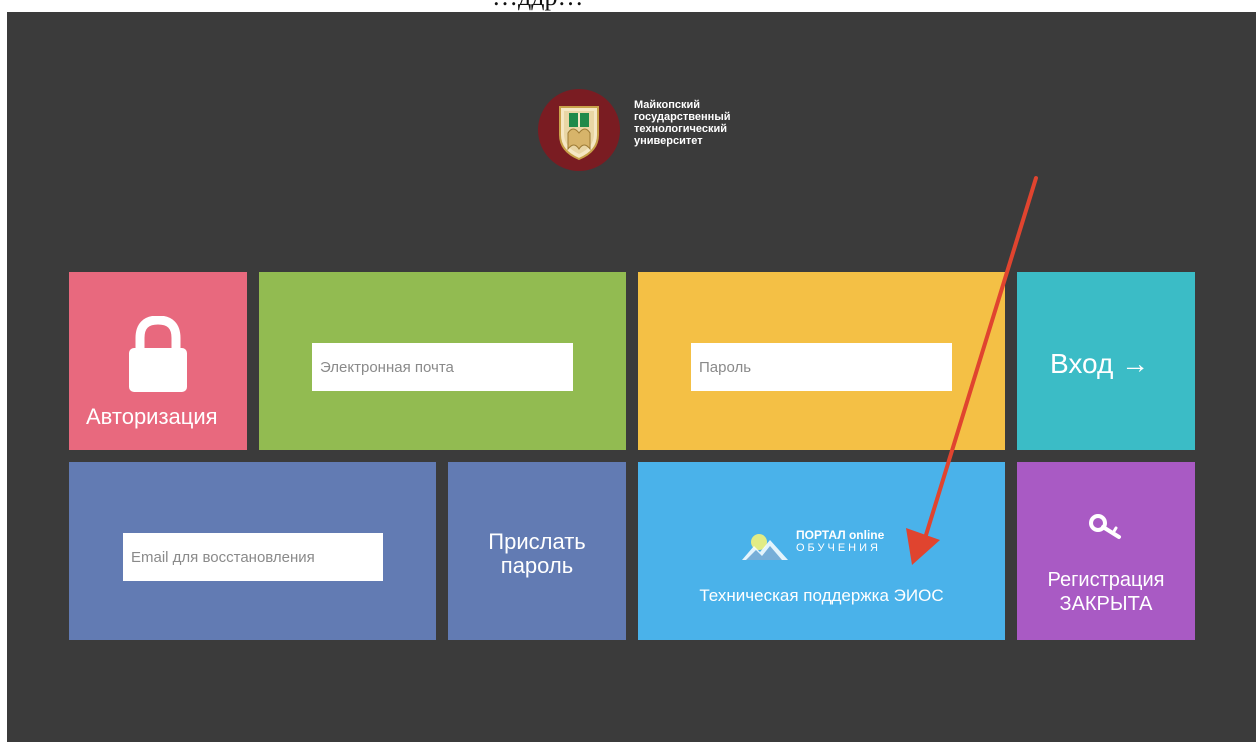 Image resolution: width=1256 pixels, height=742 pixels. Describe the element at coordinates (1106, 580) in the screenshot. I see `register-label-line: Регистрация` at that location.